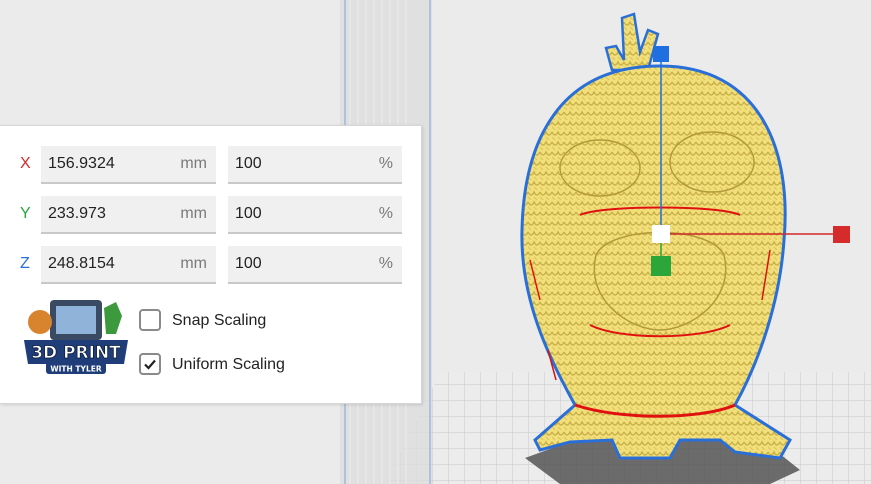 This screenshot has height=484, width=871. What do you see at coordinates (25, 163) in the screenshot?
I see `axis-label-x: X` at bounding box center [25, 163].